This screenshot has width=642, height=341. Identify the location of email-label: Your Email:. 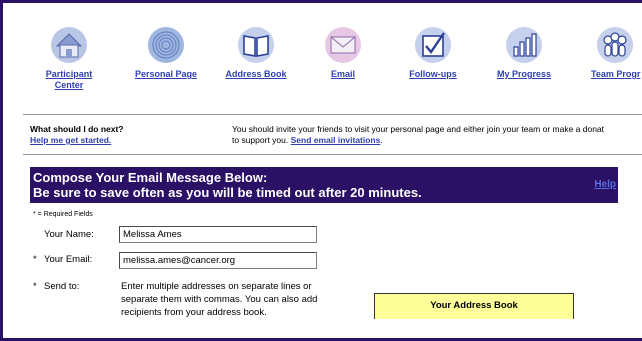
(68, 259).